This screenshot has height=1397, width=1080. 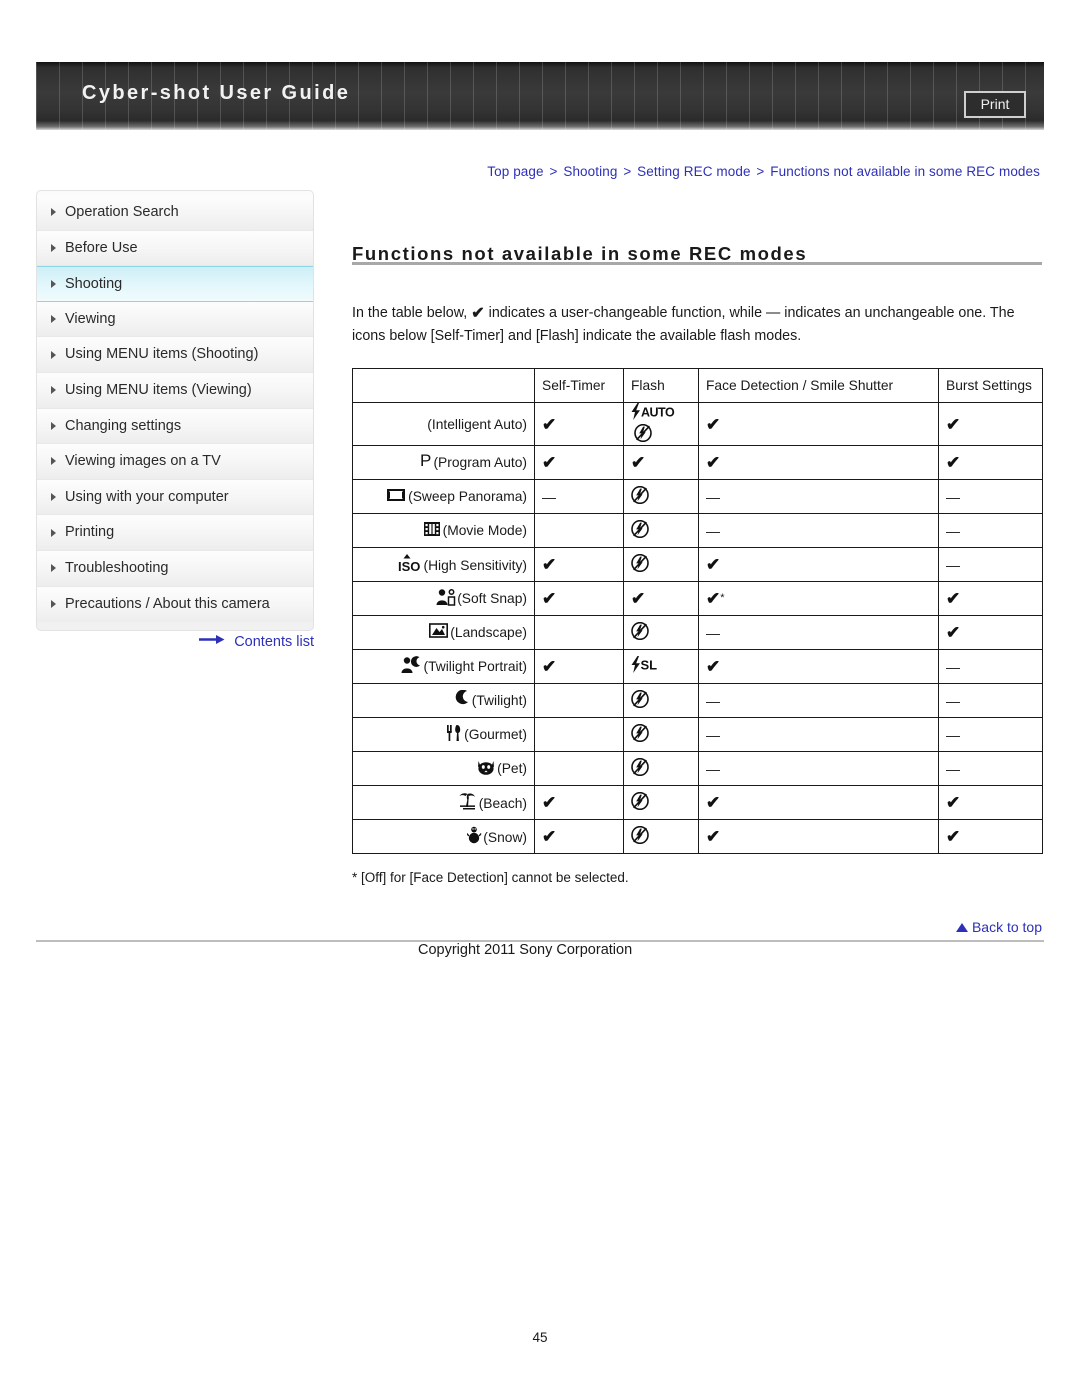 What do you see at coordinates (175, 533) in the screenshot?
I see `sidebar-item-printing: Printing` at bounding box center [175, 533].